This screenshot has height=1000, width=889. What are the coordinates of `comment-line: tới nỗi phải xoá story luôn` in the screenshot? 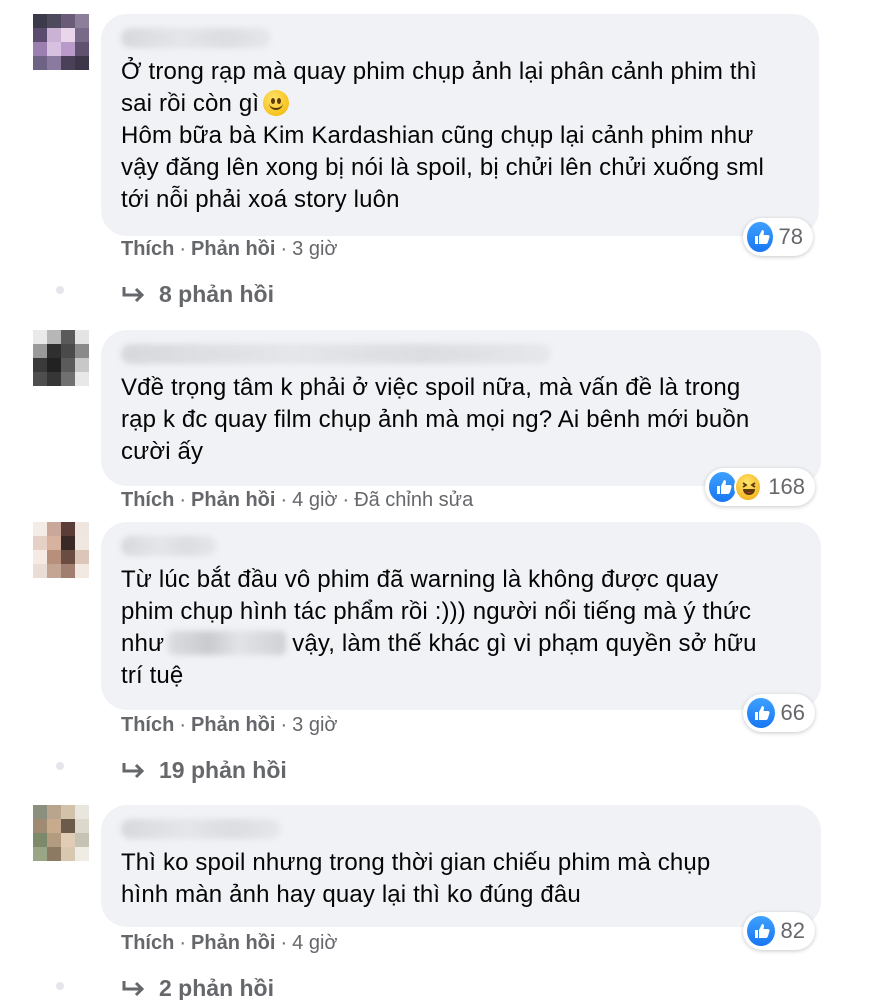 It's located at (260, 199).